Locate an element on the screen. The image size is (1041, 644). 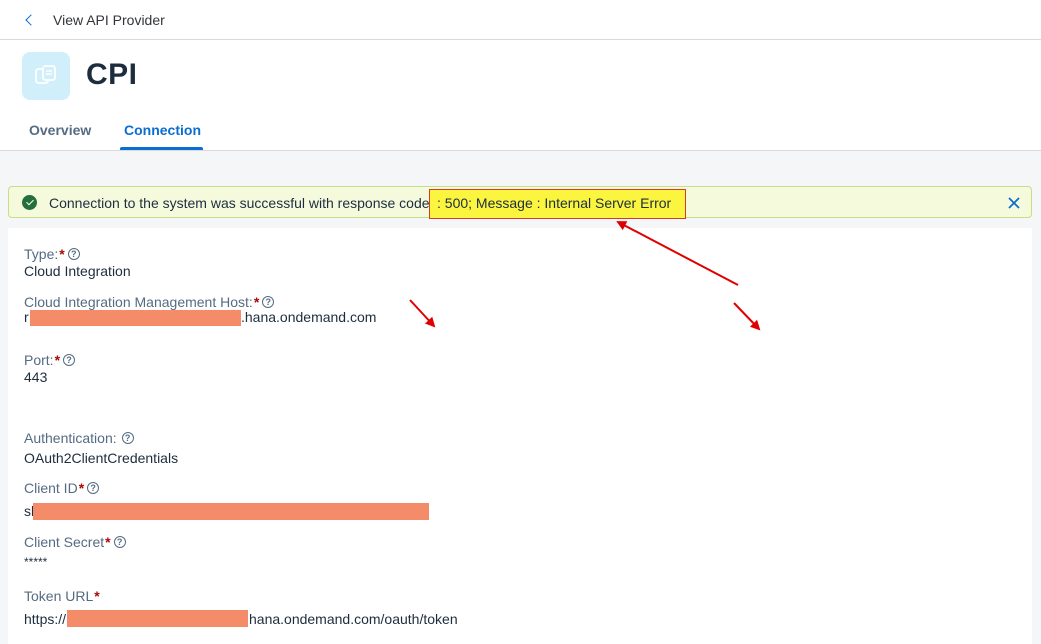
port-label: Port: * ? is located at coordinates (50, 360).